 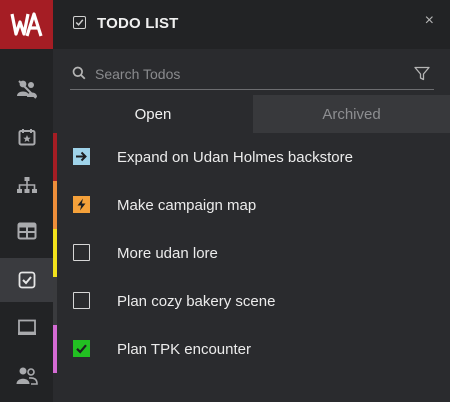 I want to click on tab-archived: Archived, so click(x=351, y=114).